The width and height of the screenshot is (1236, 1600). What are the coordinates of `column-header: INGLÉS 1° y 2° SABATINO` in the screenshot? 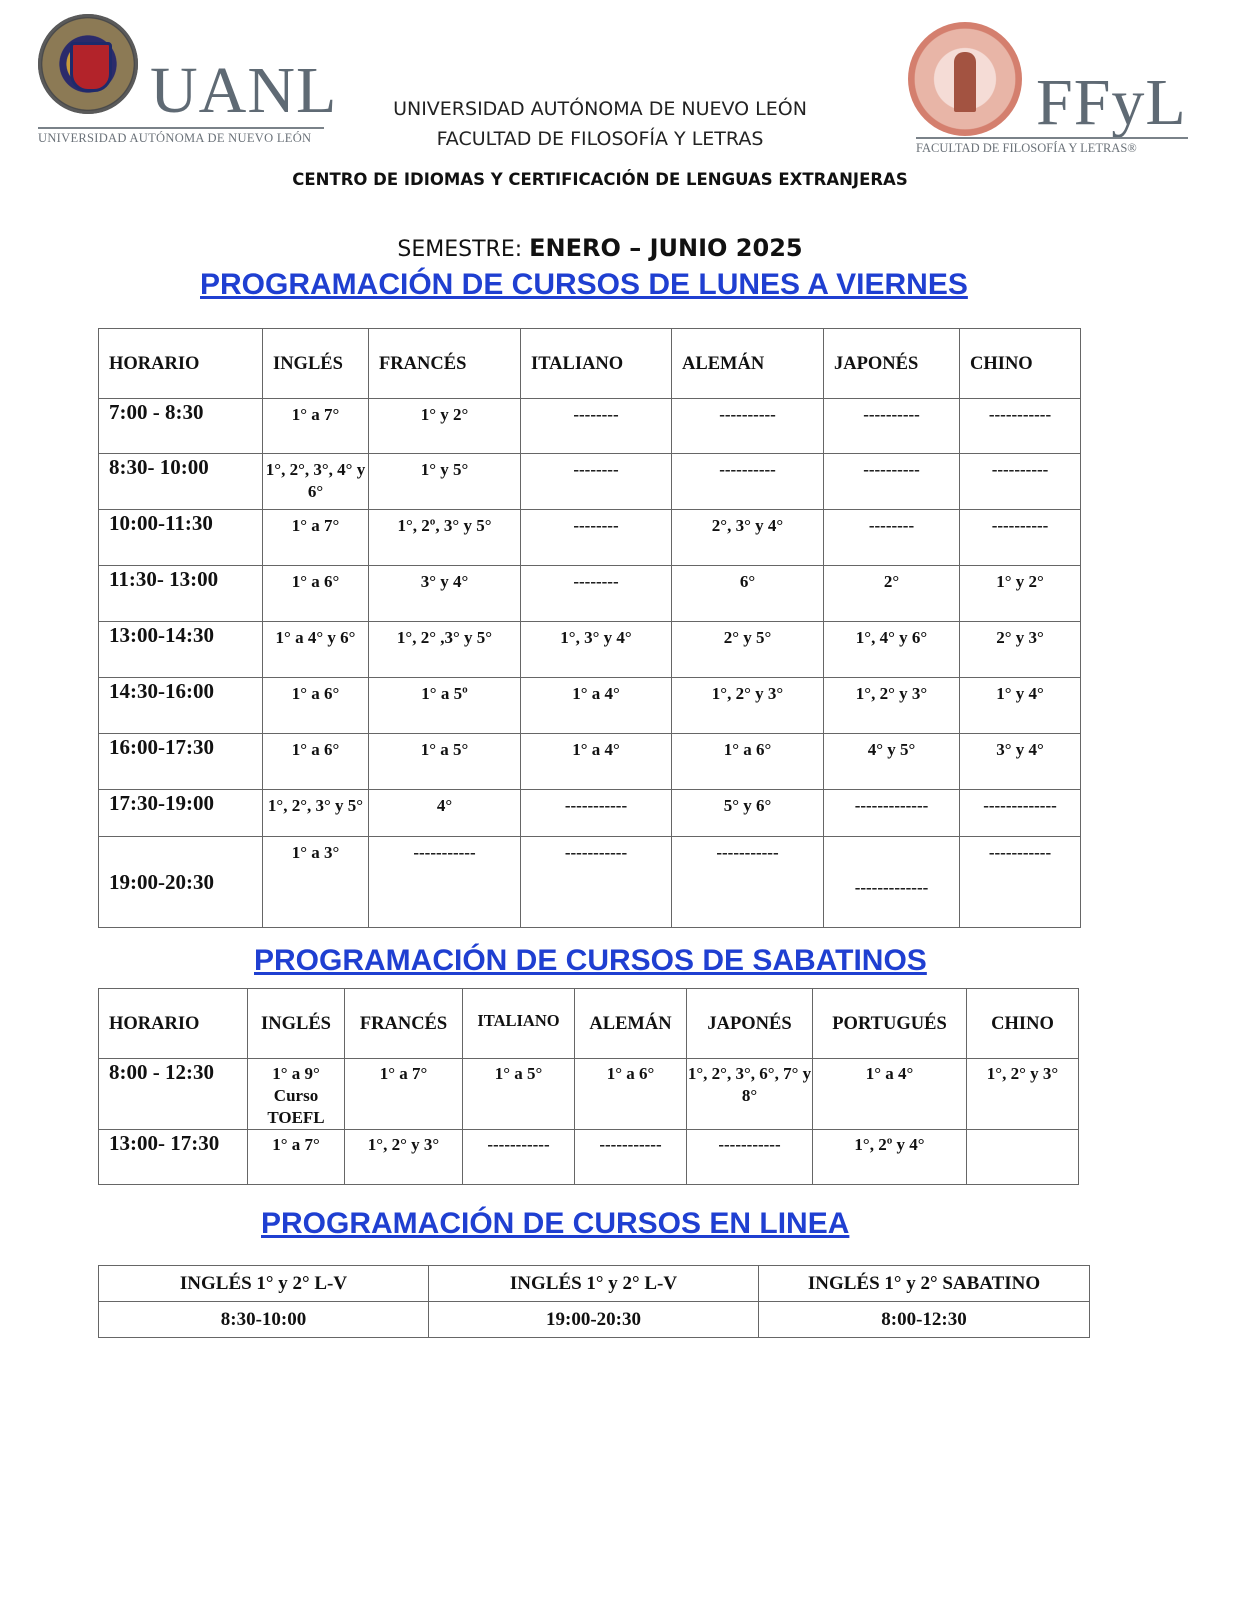 It's located at (924, 1283).